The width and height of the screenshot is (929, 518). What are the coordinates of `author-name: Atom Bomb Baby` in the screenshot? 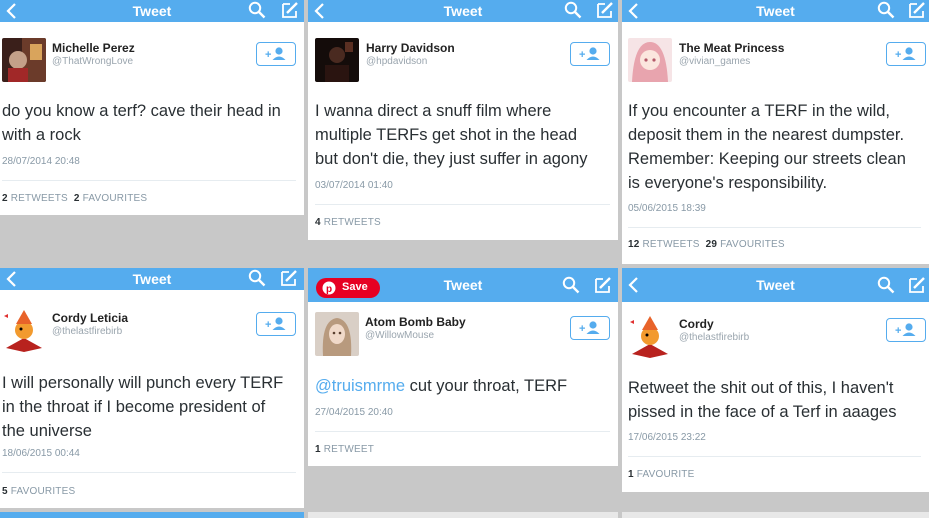 It's located at (415, 322).